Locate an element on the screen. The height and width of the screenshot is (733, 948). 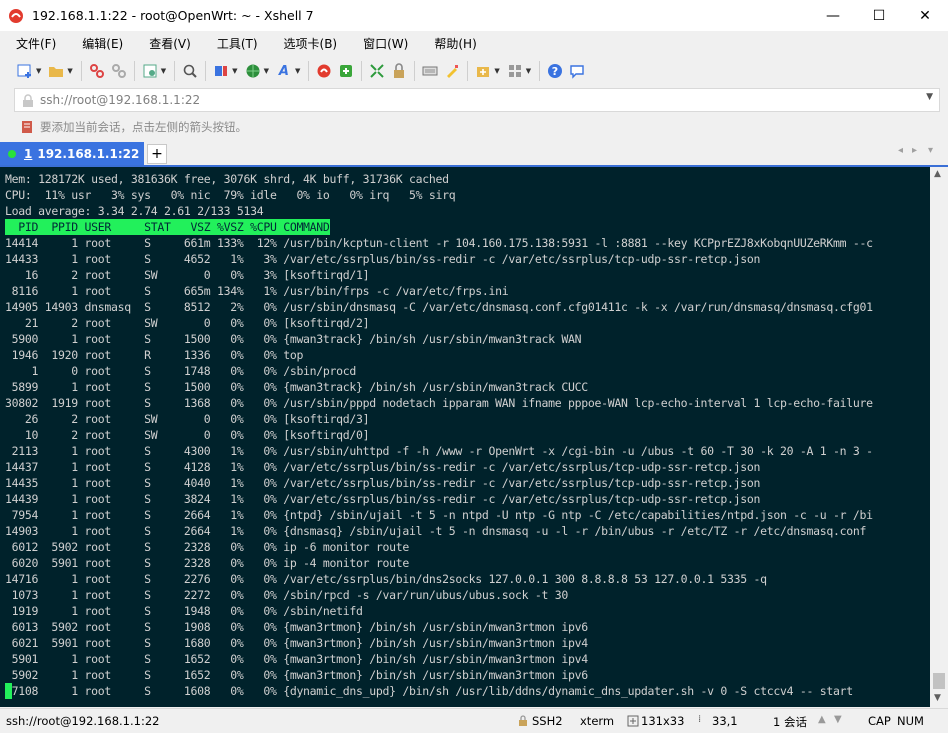
menu-file: 文件(F) is located at coordinates (36, 43).